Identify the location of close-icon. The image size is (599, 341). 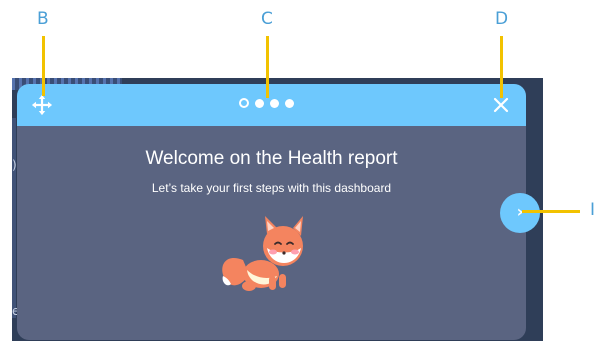
(501, 105).